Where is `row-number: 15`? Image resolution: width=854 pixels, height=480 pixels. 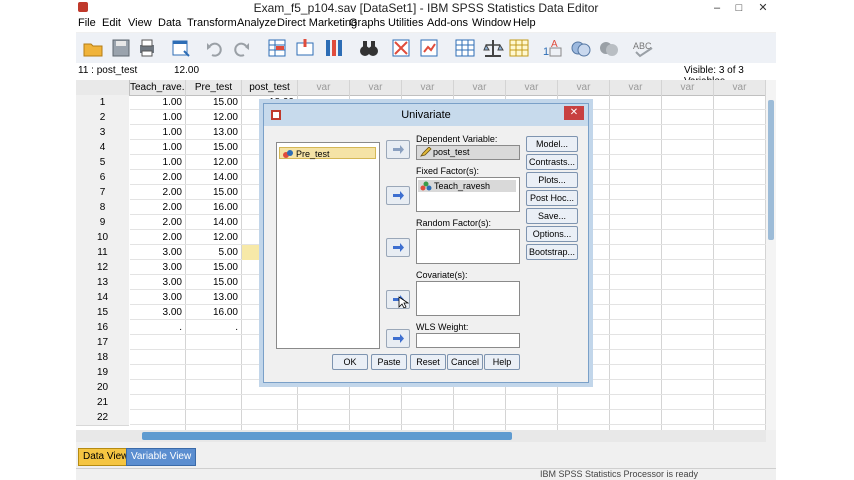 row-number: 15 is located at coordinates (102, 313).